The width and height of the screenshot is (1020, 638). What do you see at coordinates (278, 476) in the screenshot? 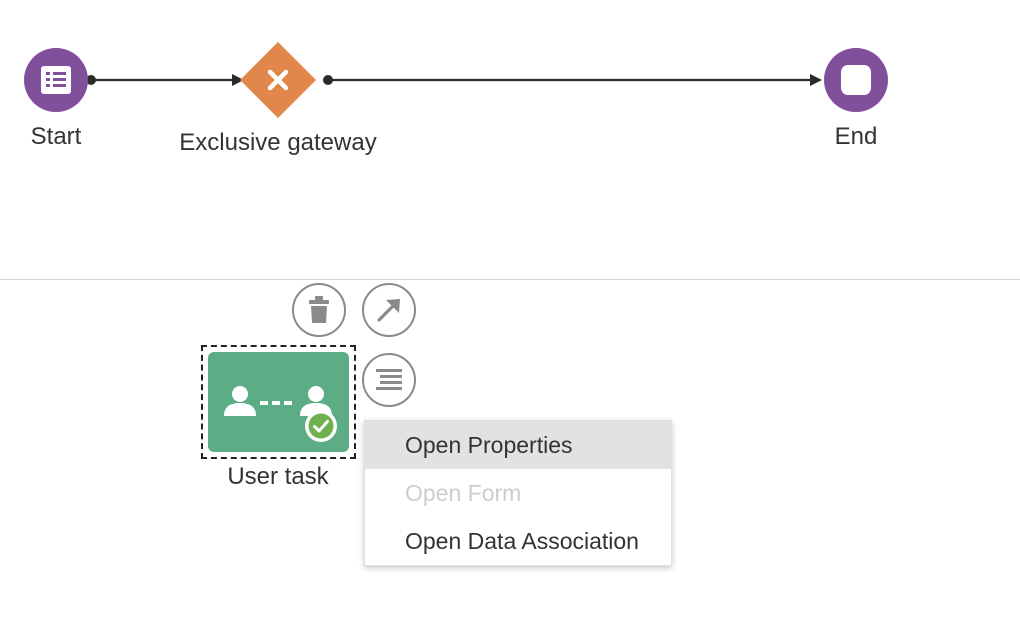
I see `user-task-label: User task` at bounding box center [278, 476].